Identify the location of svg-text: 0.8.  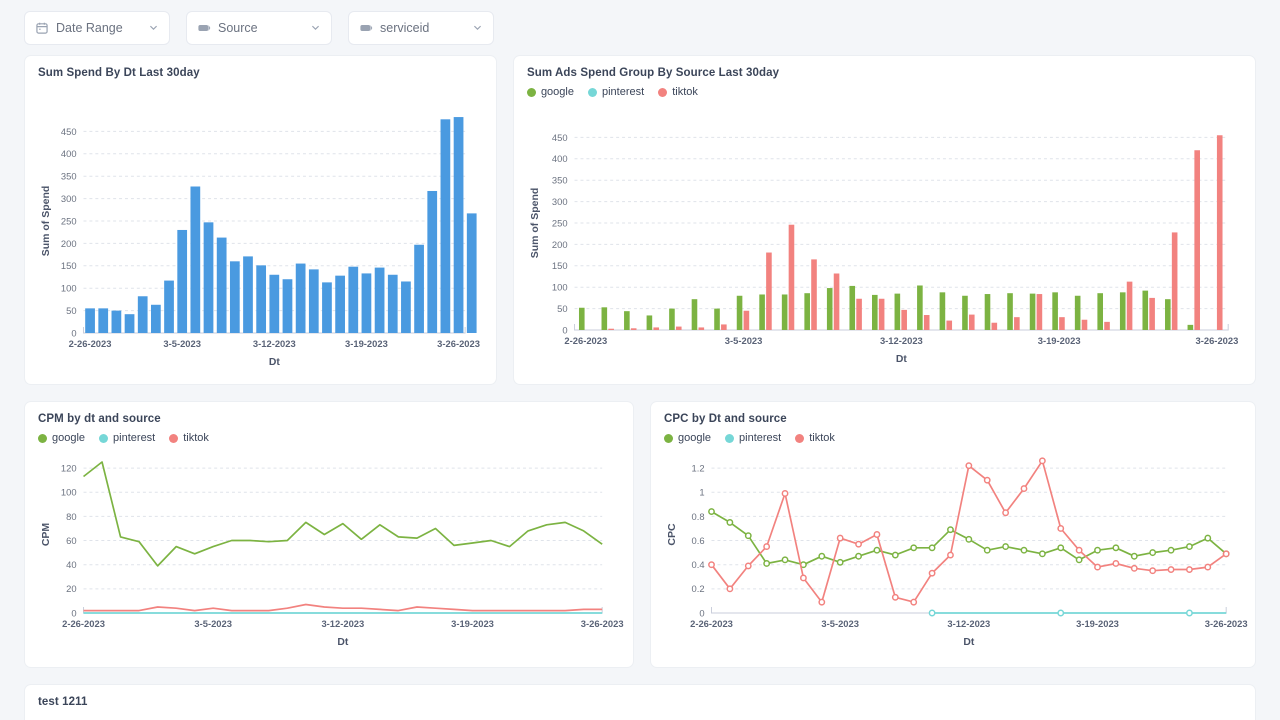
(698, 517).